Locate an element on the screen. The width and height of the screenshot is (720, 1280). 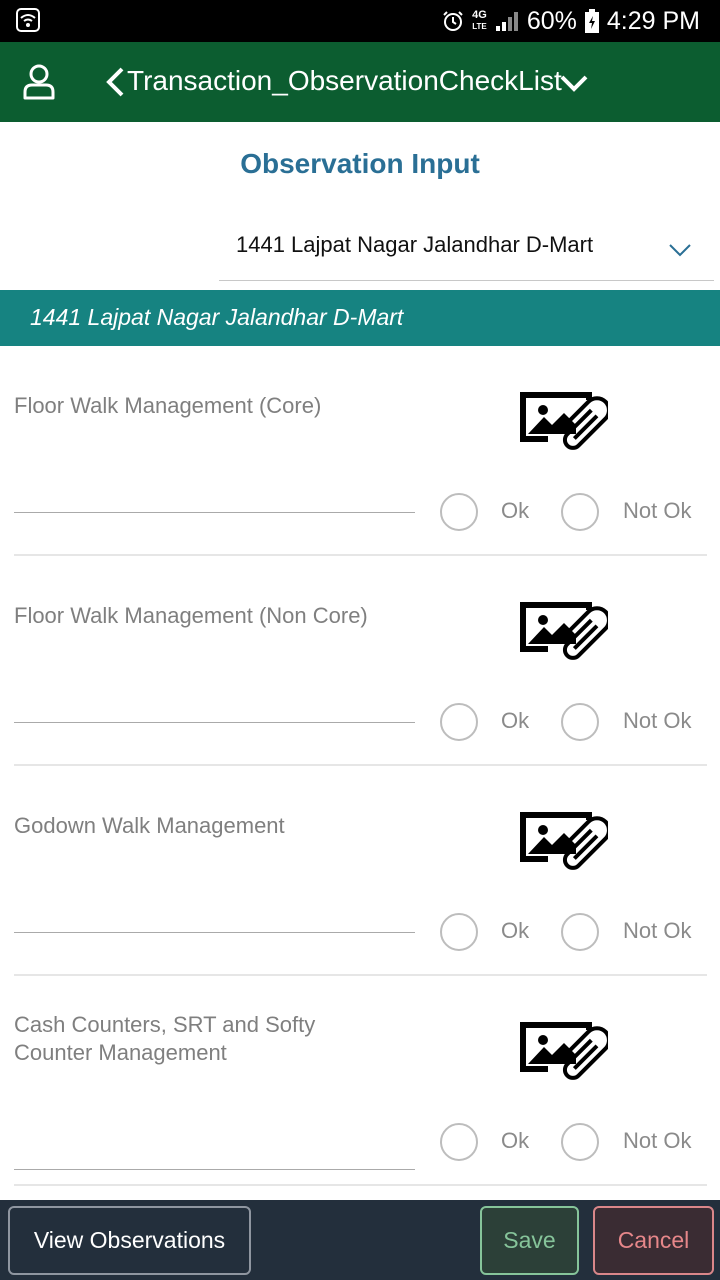
checklist-item-label: Godown Walk Management is located at coordinates (149, 825).